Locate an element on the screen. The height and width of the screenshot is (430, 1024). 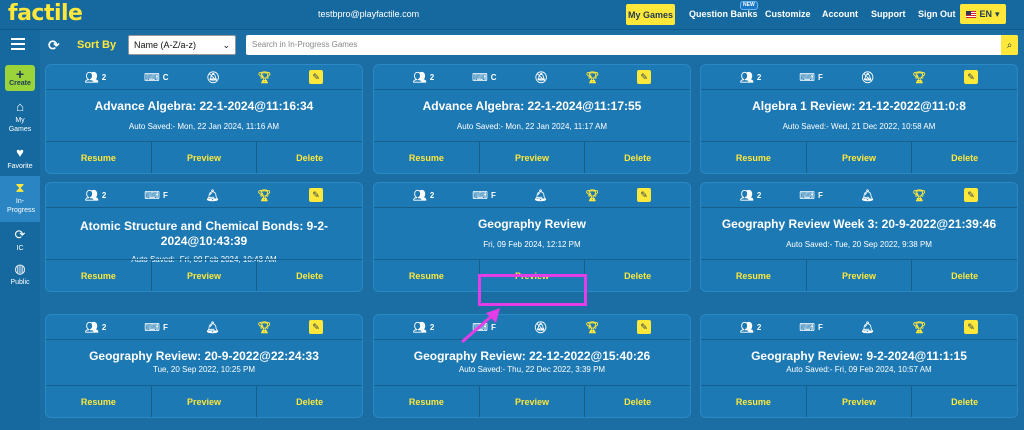
sidebar-item-ic: ⟳ IC is located at coordinates (20, 242).